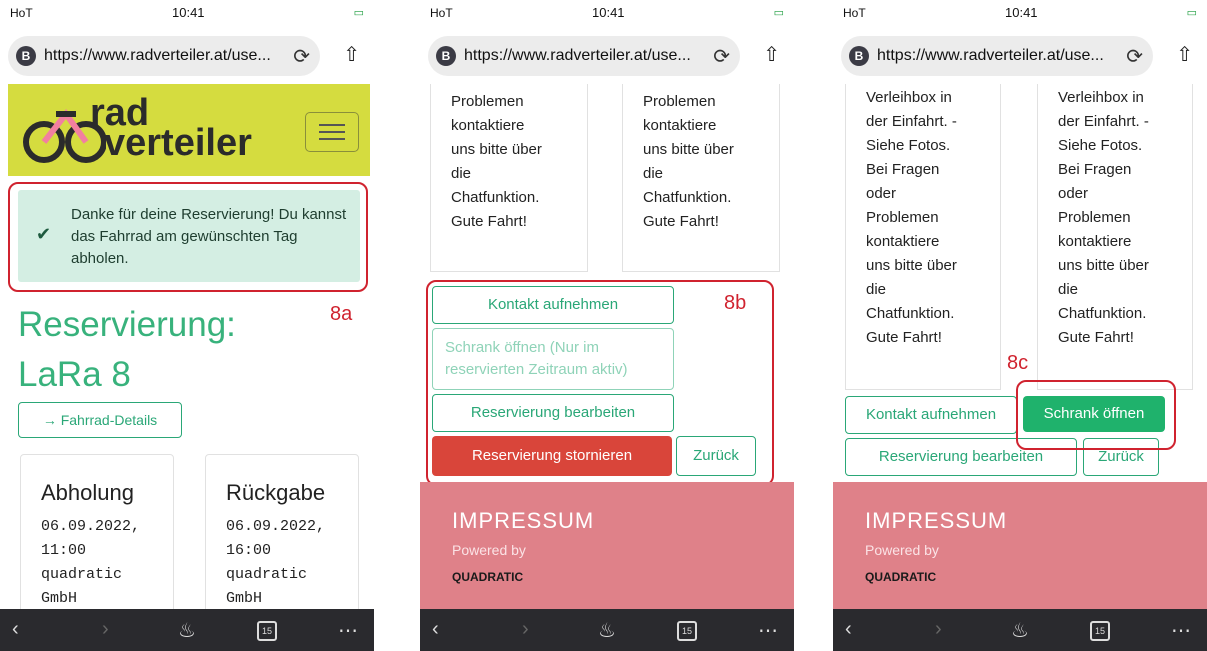 The height and width of the screenshot is (651, 1207). What do you see at coordinates (100, 420) in the screenshot?
I see `bike-details-button: → Fahrrad-Details` at bounding box center [100, 420].